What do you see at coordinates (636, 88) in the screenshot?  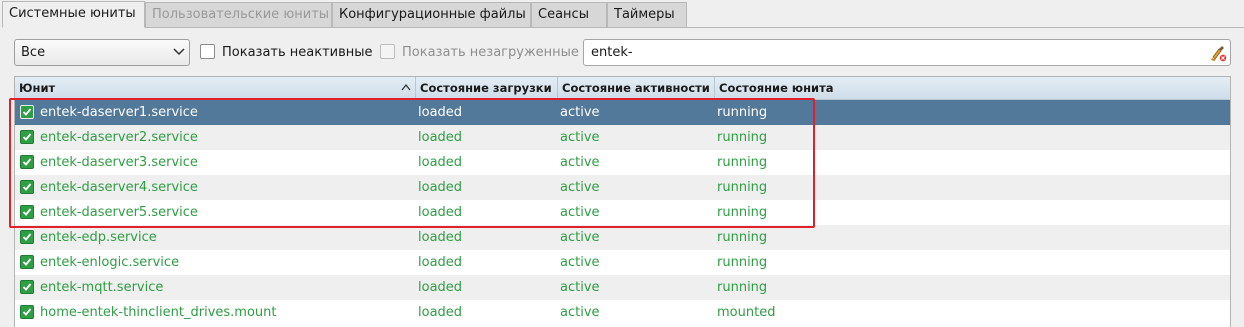 I see `column-header-active-state: Состояние активности` at bounding box center [636, 88].